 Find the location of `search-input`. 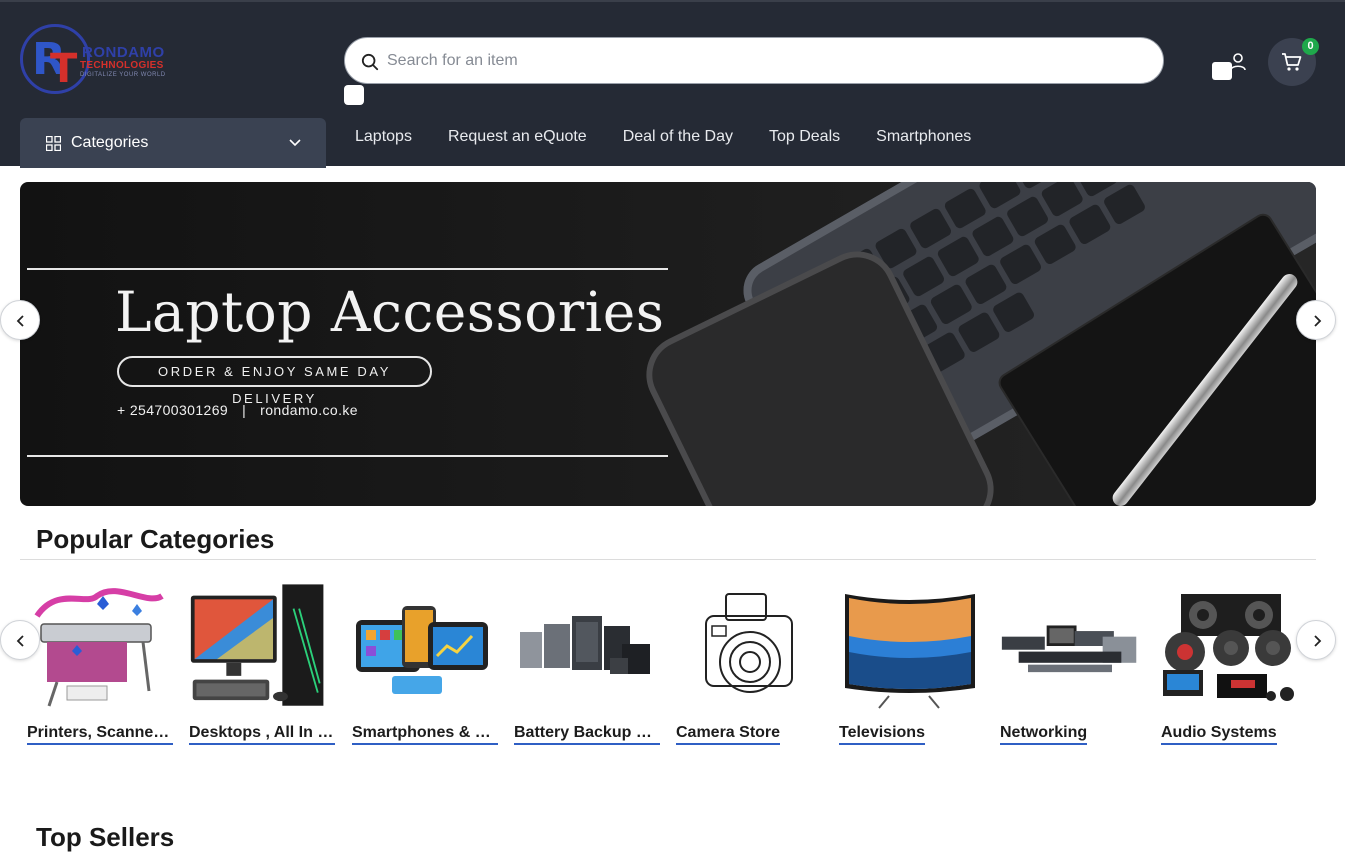

search-input is located at coordinates (767, 61).